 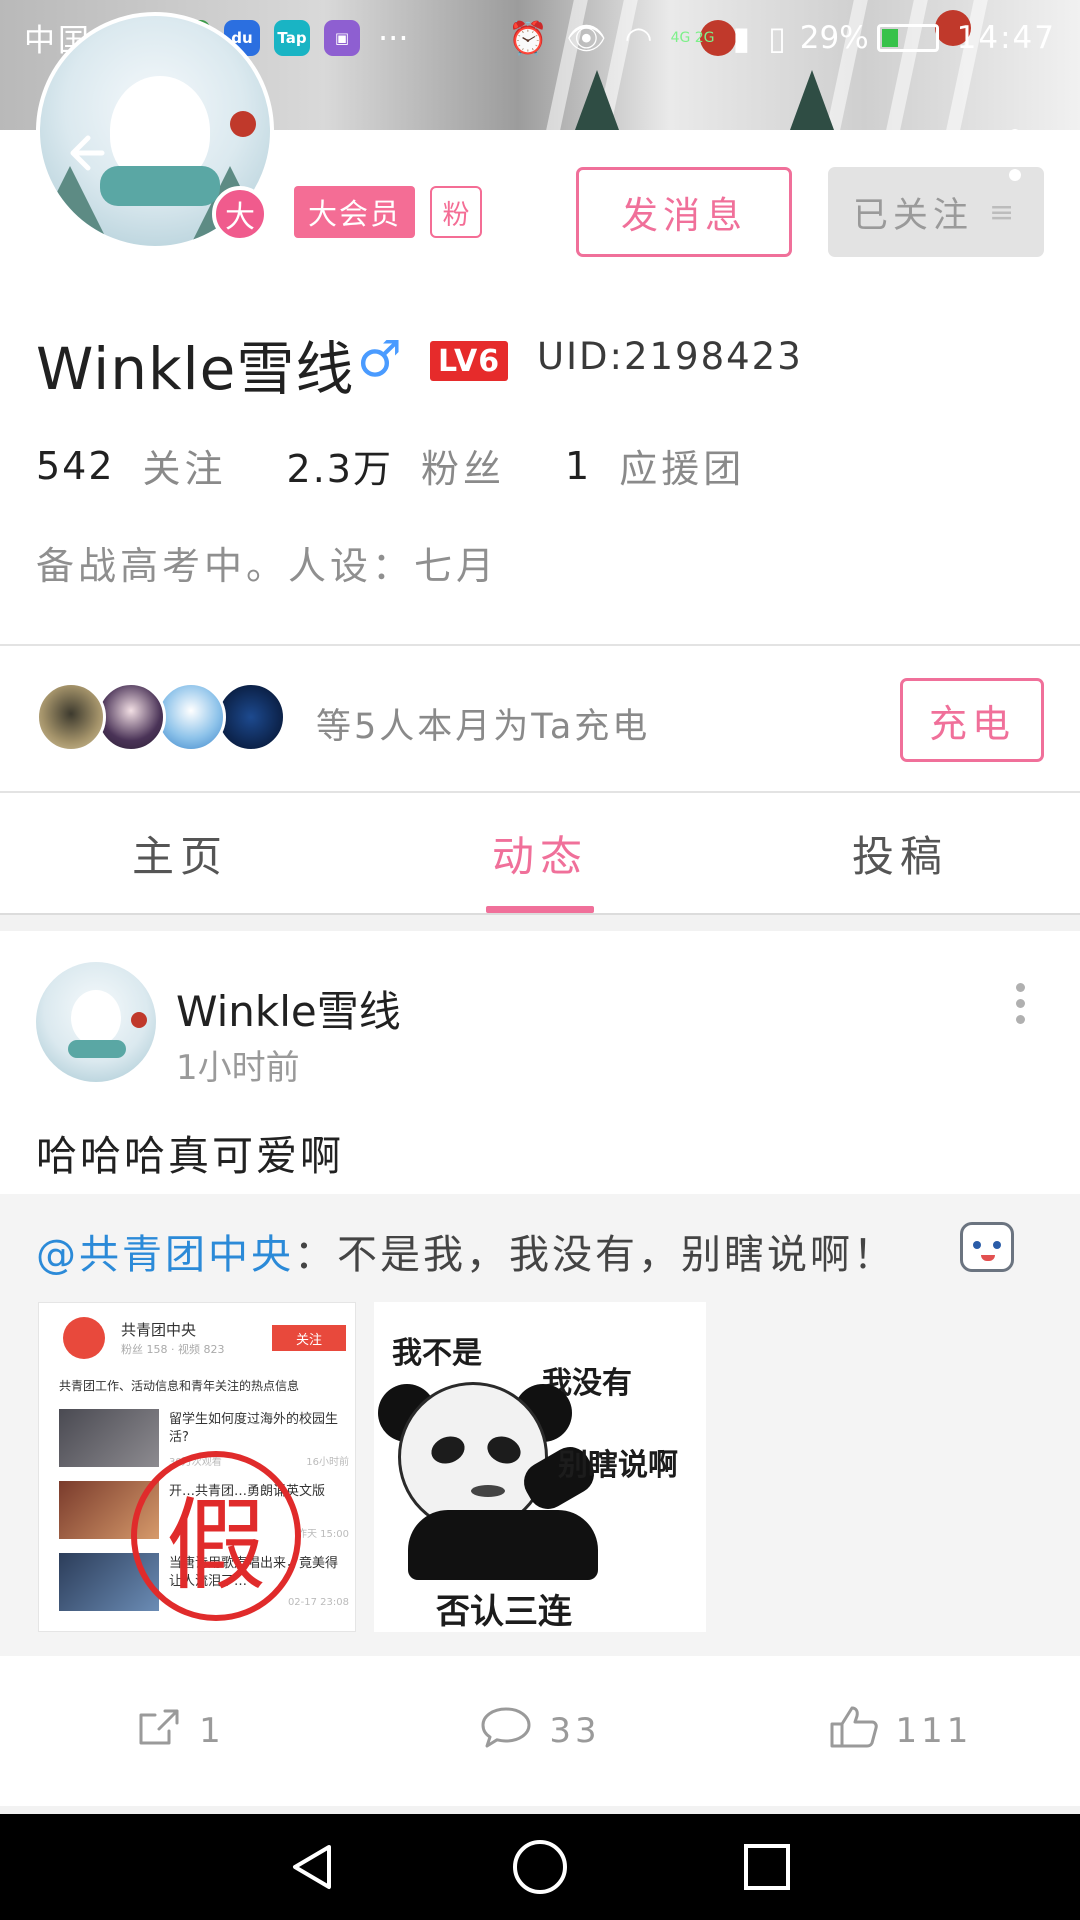 What do you see at coordinates (638, 37) in the screenshot?
I see `wifi-icon: ◠` at bounding box center [638, 37].